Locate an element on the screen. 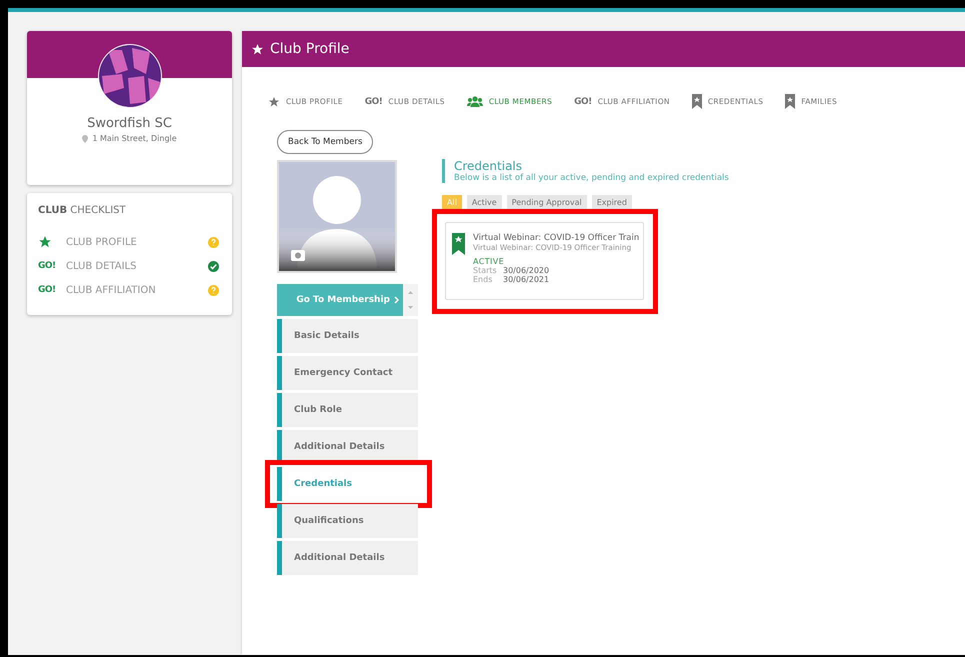 The height and width of the screenshot is (657, 965). membership-button: Go To Membership is located at coordinates (340, 300).